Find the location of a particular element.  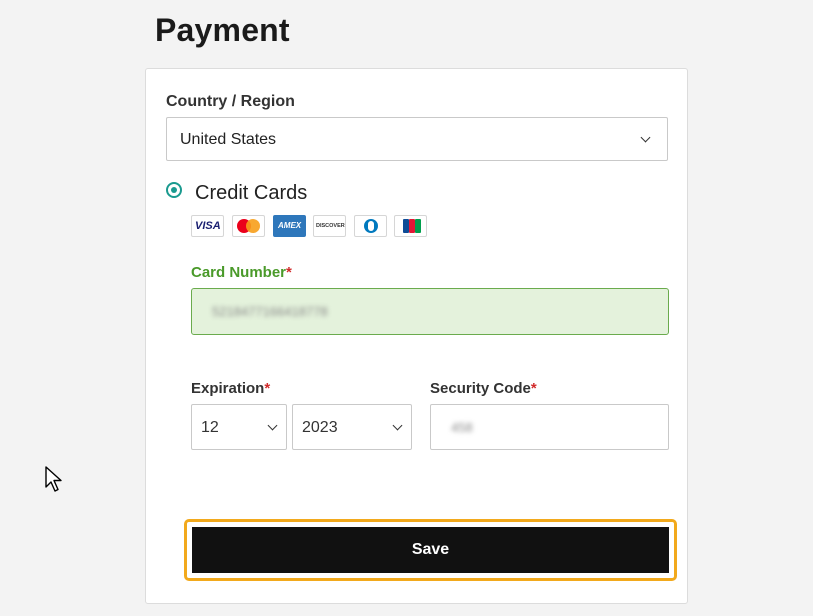

credit-cards-label: Credit Cards is located at coordinates (251, 193).